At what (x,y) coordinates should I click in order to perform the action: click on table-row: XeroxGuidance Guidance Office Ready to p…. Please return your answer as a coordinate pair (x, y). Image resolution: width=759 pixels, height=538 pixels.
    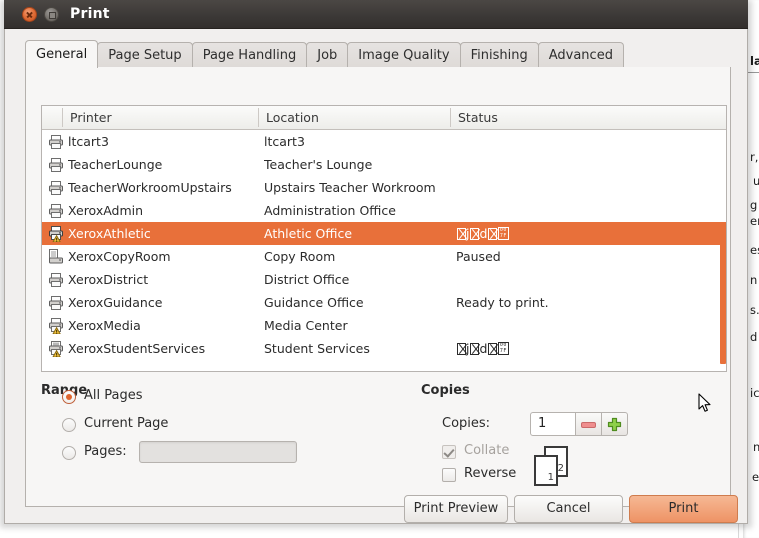
    Looking at the image, I should click on (384, 302).